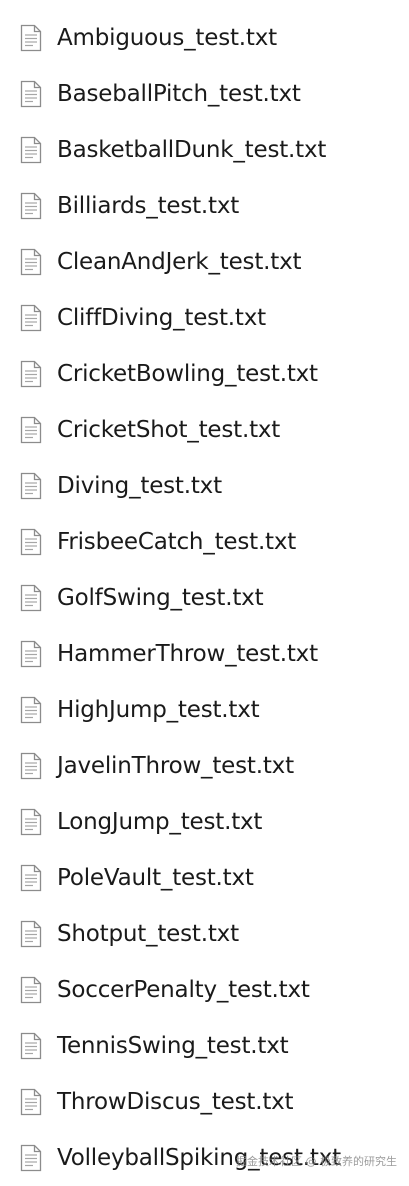  I want to click on file-name: CliffDiving_test.txt, so click(161, 318).